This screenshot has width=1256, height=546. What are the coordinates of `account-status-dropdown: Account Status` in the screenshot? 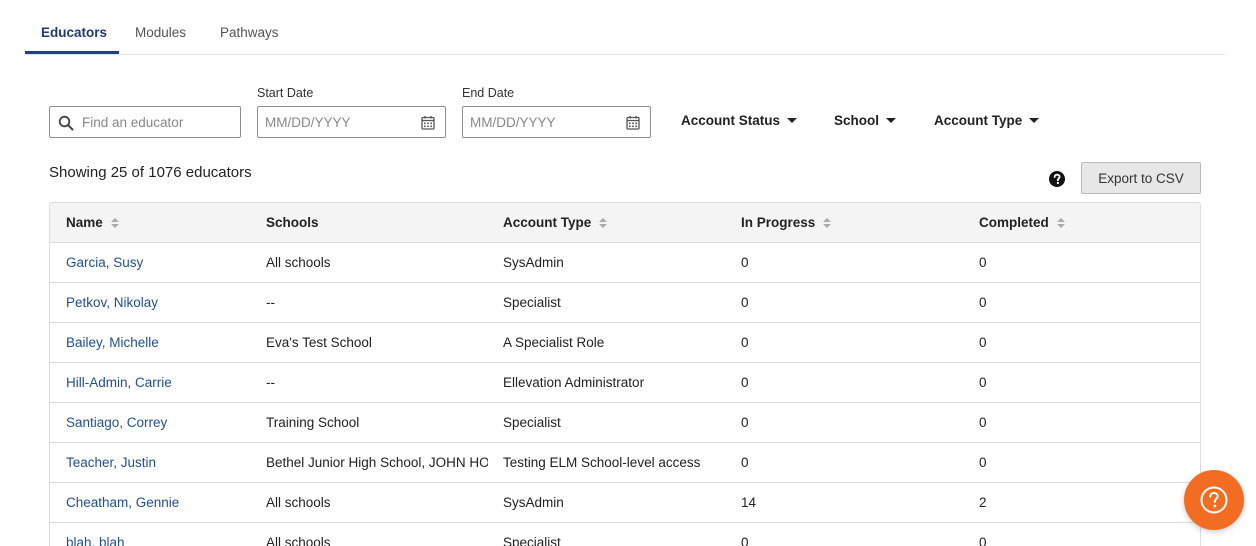 It's located at (739, 120).